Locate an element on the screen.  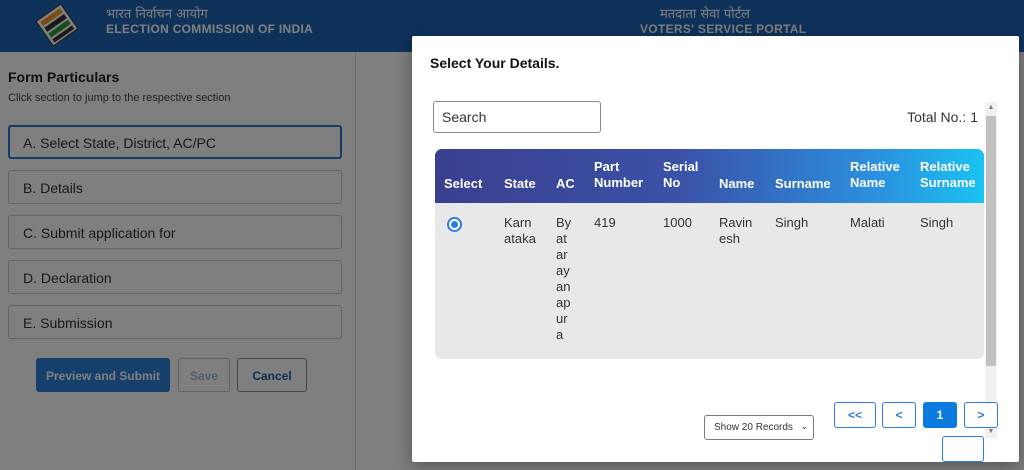
cell-relative-surname: Singh is located at coordinates (937, 222).